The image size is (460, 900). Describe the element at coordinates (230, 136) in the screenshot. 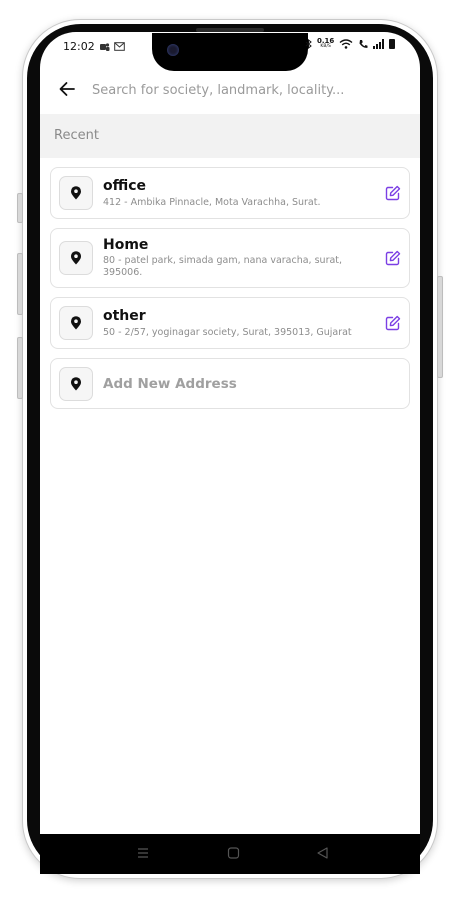

I see `recent-section-header: Recent` at that location.